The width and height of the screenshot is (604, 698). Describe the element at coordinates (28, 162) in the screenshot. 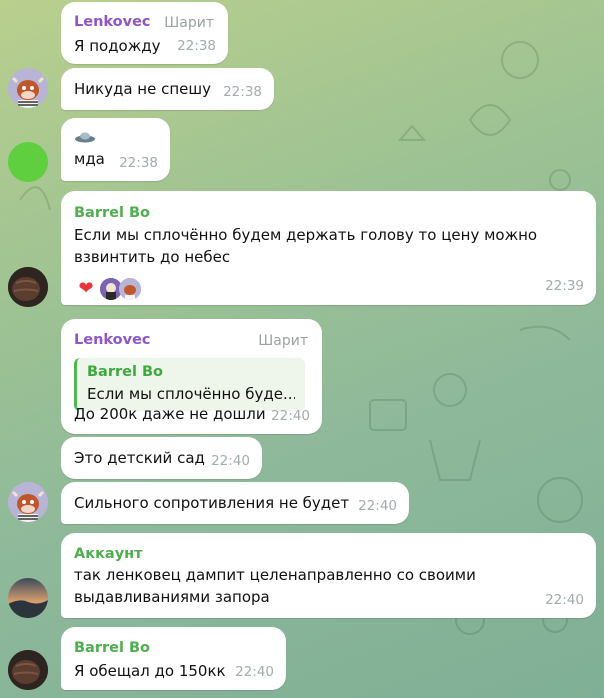

I see `green-circle-avatar` at that location.